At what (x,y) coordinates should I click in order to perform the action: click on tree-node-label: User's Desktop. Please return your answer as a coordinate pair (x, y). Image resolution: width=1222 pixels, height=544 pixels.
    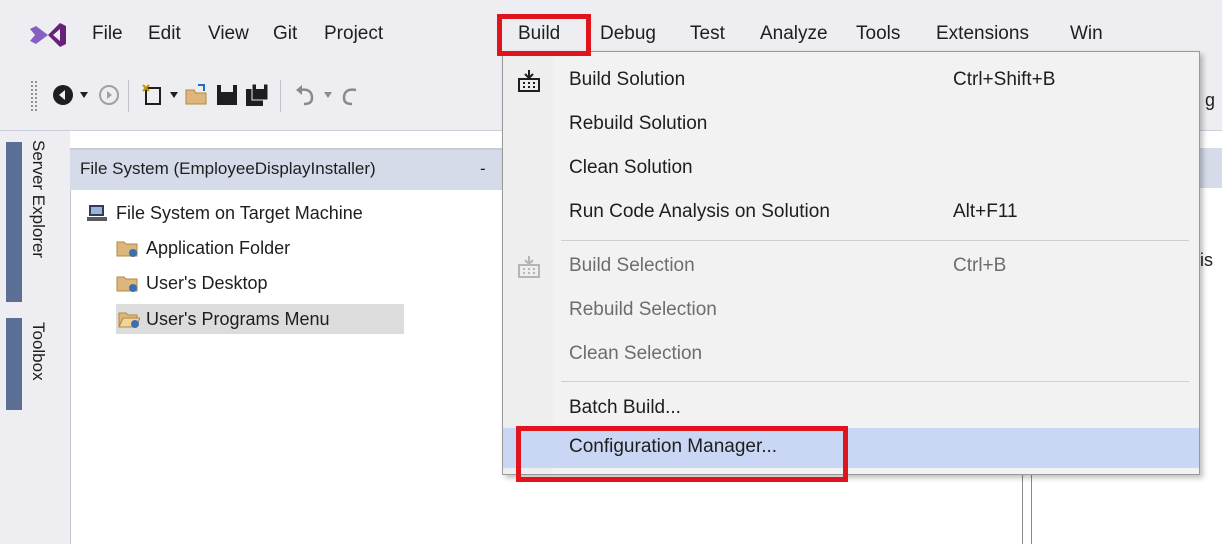
    Looking at the image, I should click on (207, 283).